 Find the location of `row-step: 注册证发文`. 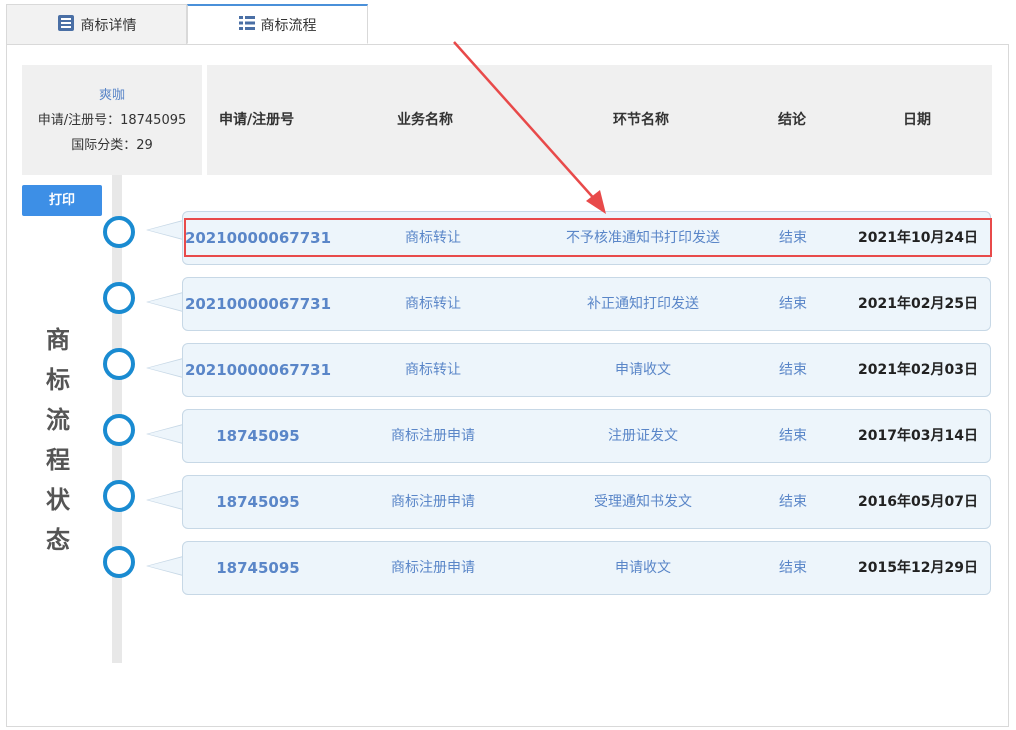

row-step: 注册证发文 is located at coordinates (643, 436).